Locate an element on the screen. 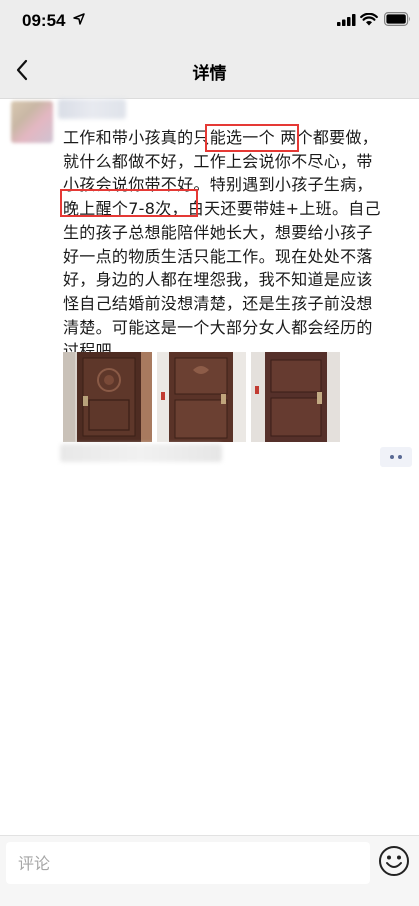 The height and width of the screenshot is (906, 419). author-name is located at coordinates (92, 109).